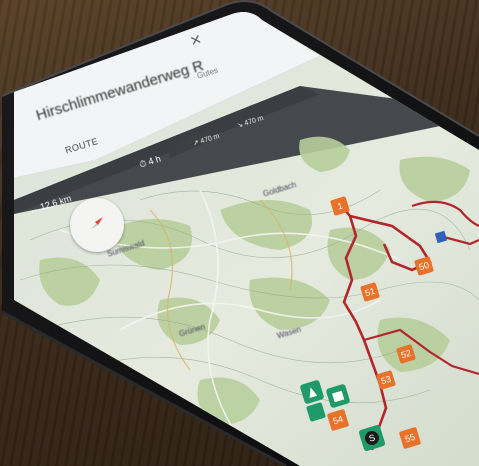  Describe the element at coordinates (371, 437) in the screenshot. I see `poi-marker: S` at that location.